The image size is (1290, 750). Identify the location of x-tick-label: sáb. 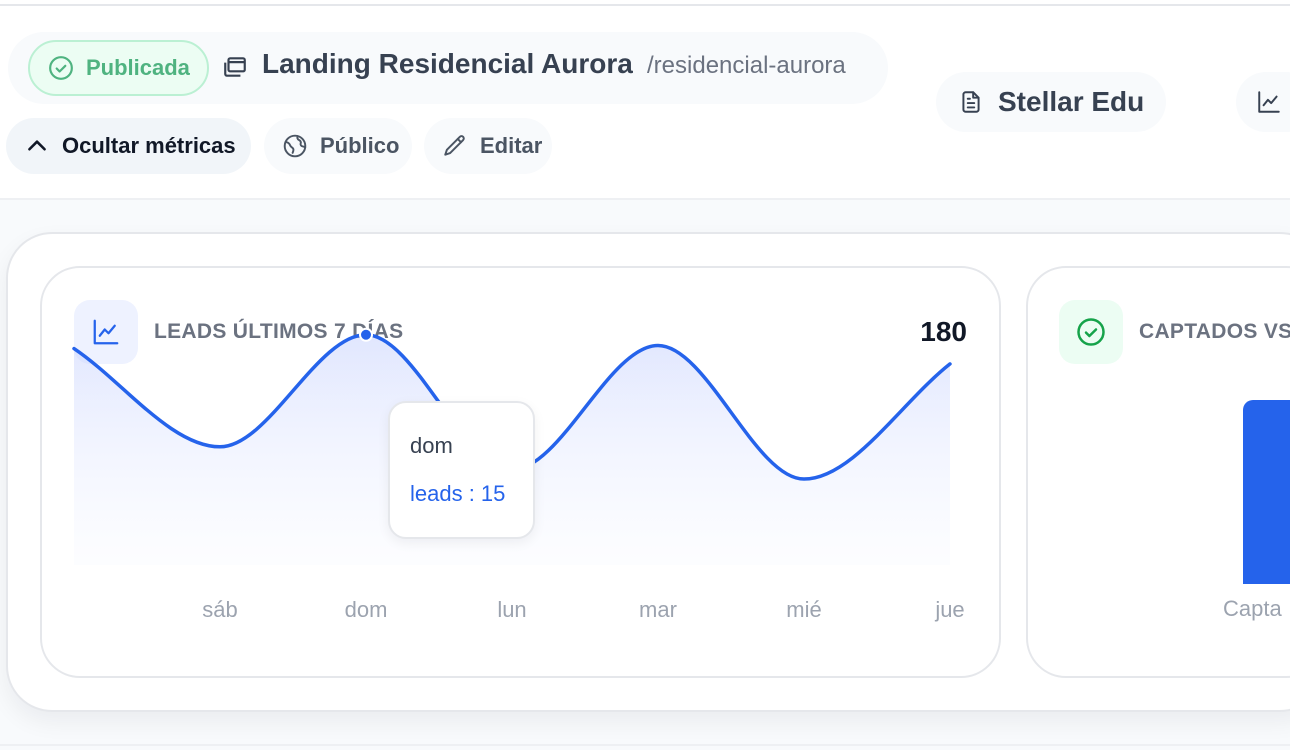
(219, 609).